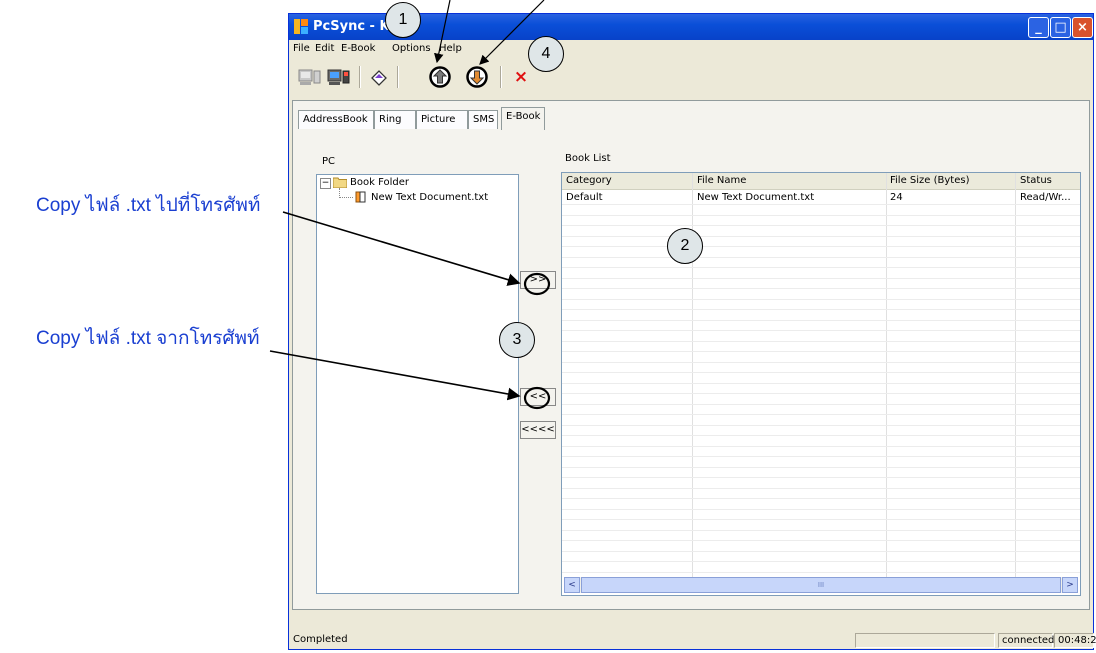 The height and width of the screenshot is (653, 1096). What do you see at coordinates (685, 246) in the screenshot?
I see `annotation-marker-2: 2` at bounding box center [685, 246].